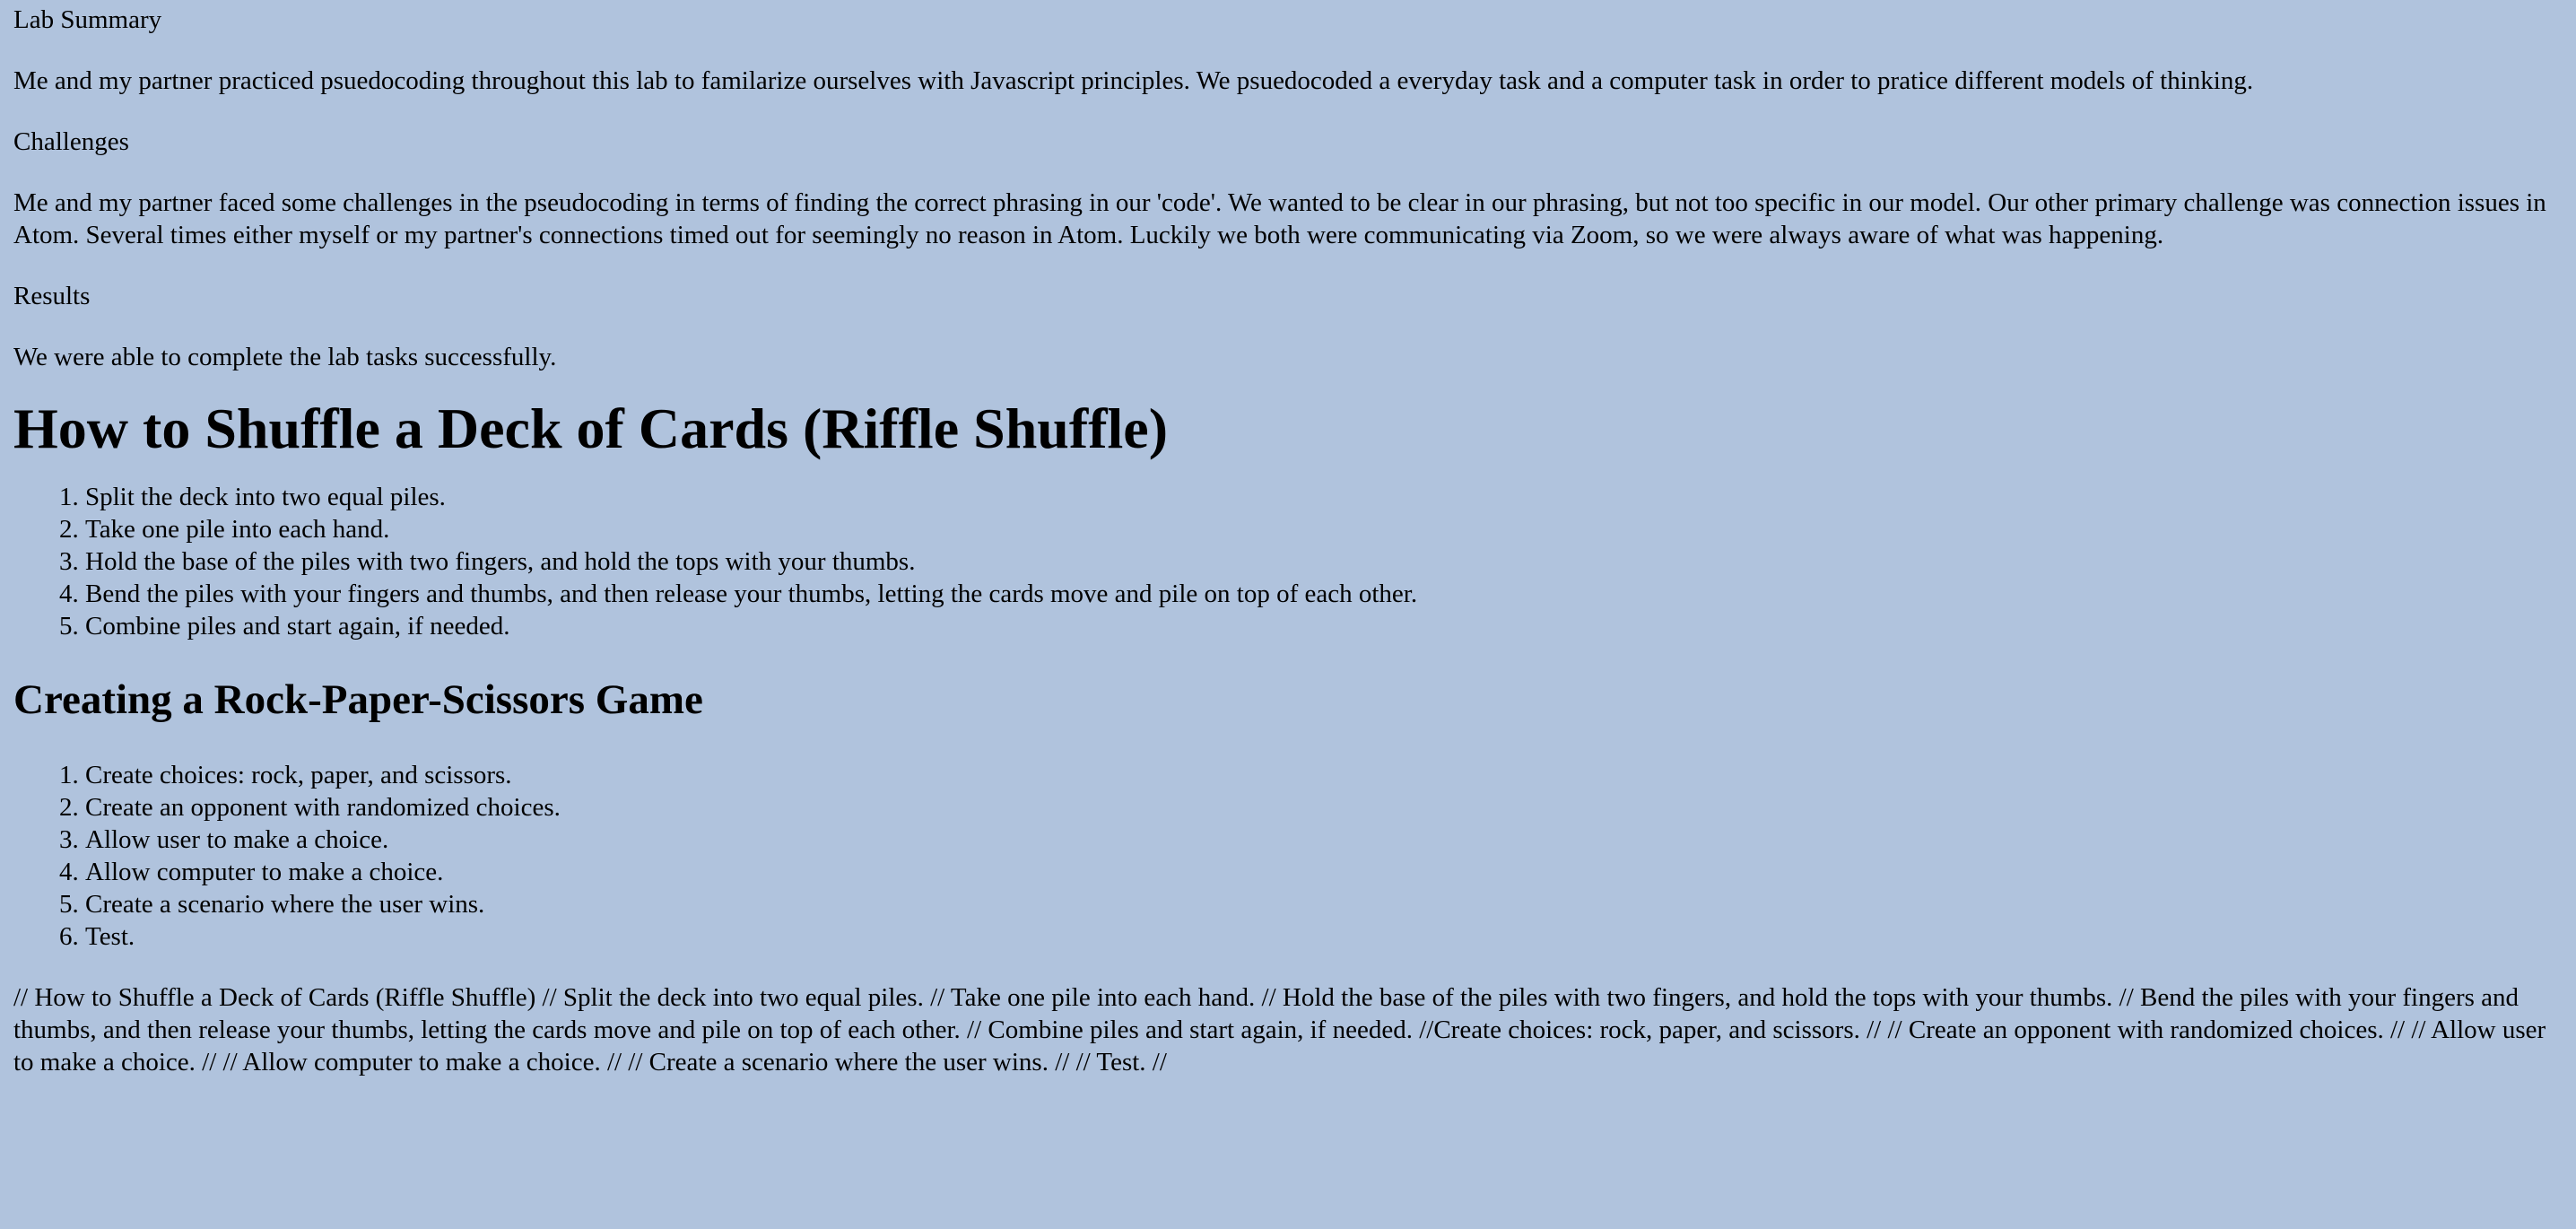 This screenshot has width=2576, height=1229. Describe the element at coordinates (1328, 529) in the screenshot. I see `list-item: Take one pile into each hand.` at that location.